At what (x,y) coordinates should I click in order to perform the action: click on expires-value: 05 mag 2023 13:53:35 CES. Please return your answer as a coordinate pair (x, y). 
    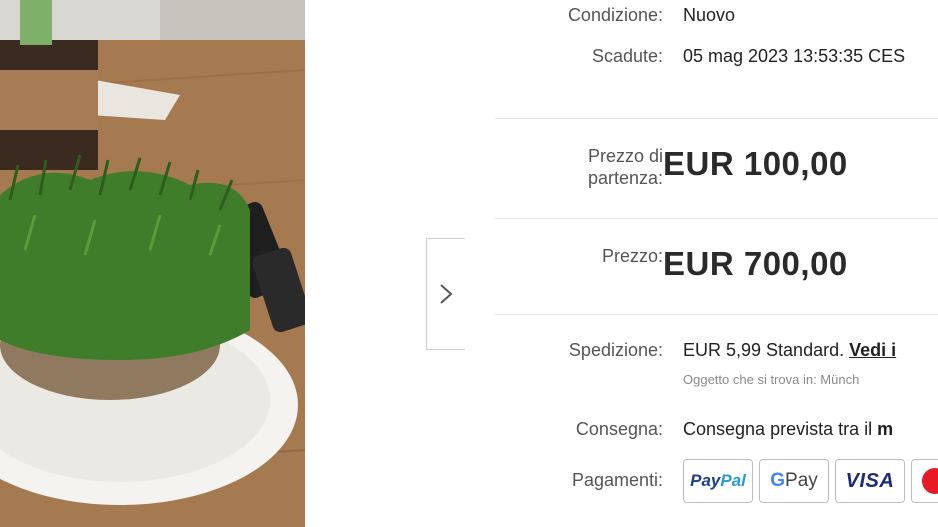
    Looking at the image, I should click on (794, 56).